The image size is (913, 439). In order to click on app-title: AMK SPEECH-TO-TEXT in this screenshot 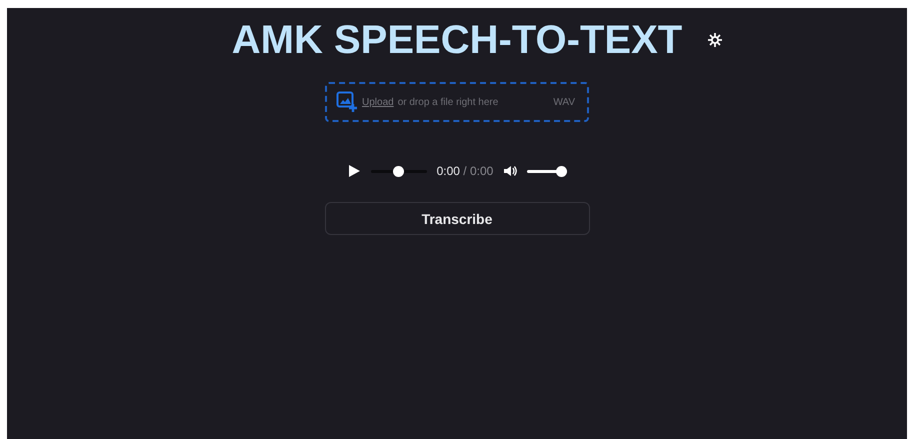, I will do `click(457, 40)`.